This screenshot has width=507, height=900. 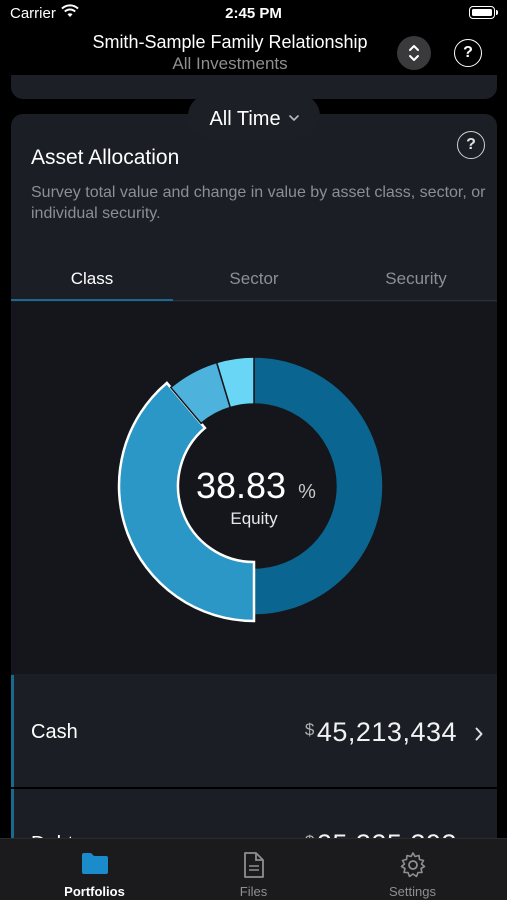 I want to click on list-item-cash: Cash $45,213,434, so click(x=254, y=731).